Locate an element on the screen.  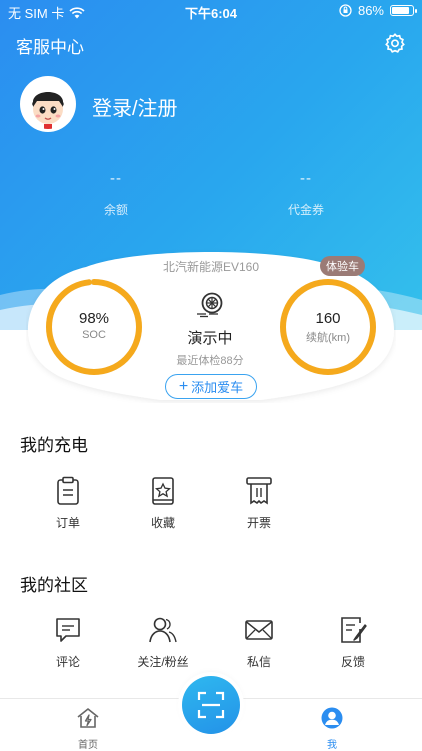
community-messages-item: 私信 is located at coordinates (259, 642).